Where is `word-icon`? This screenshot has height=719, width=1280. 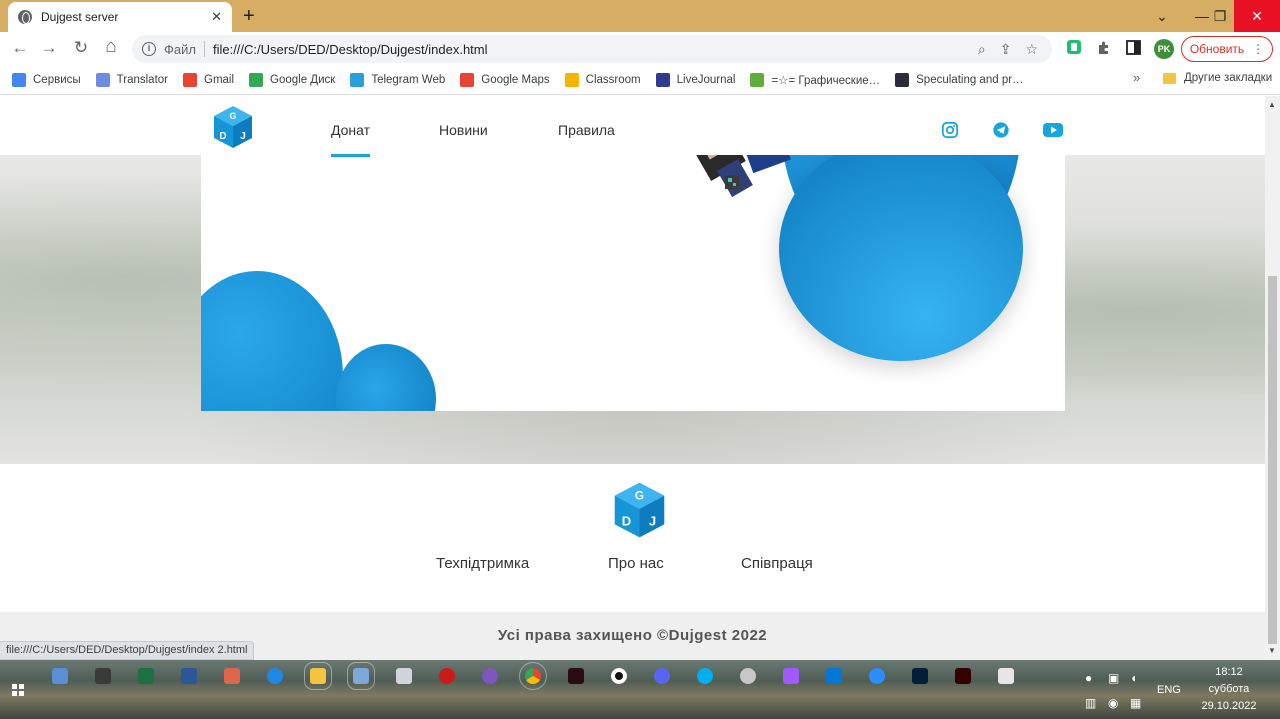
word-icon is located at coordinates (189, 676).